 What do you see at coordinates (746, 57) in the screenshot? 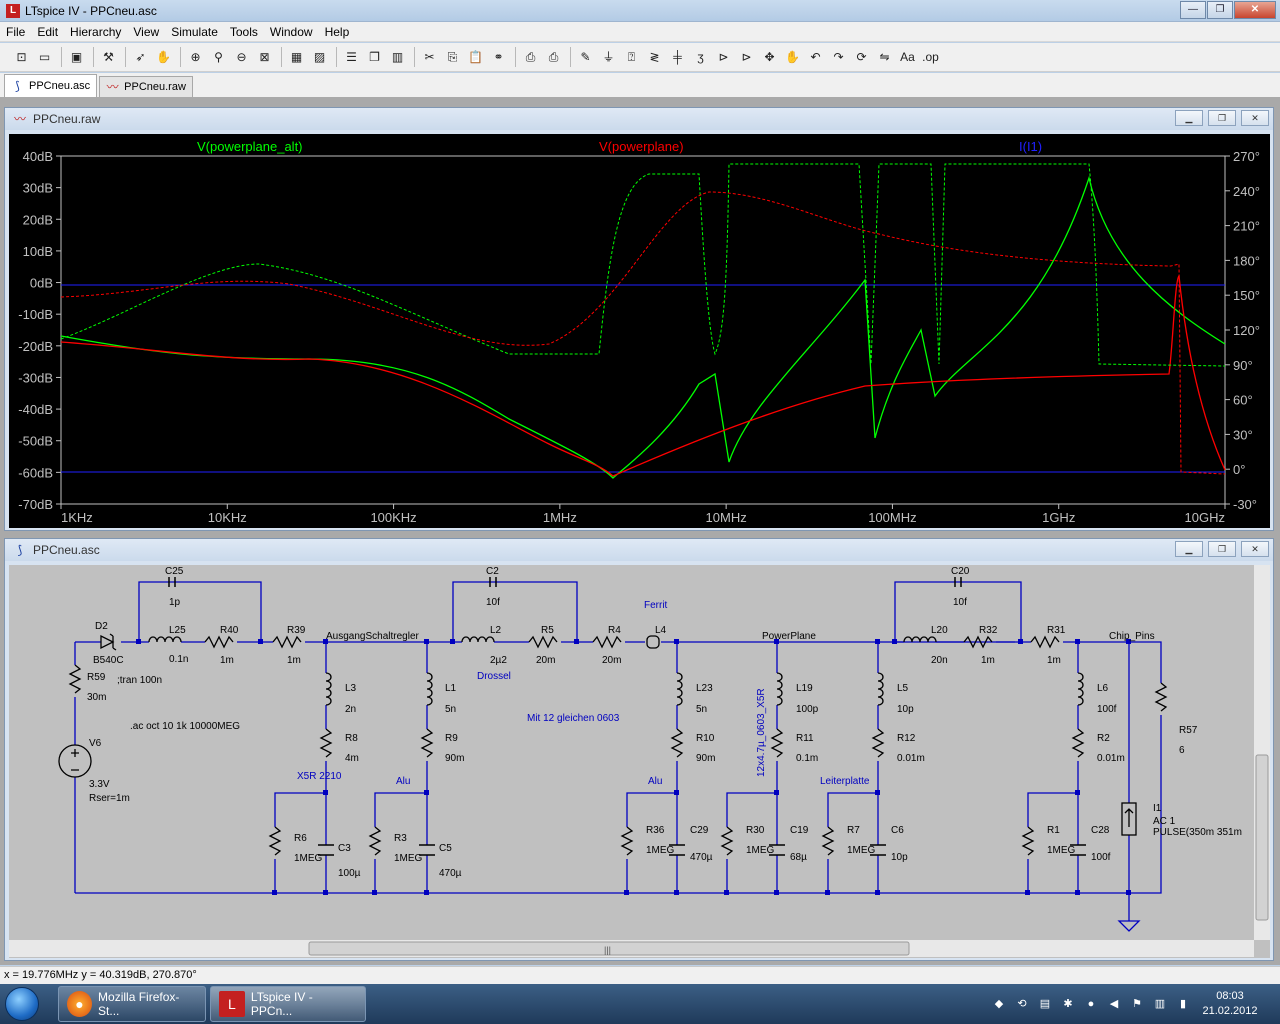
I see `component-icon: ⊳` at bounding box center [746, 57].